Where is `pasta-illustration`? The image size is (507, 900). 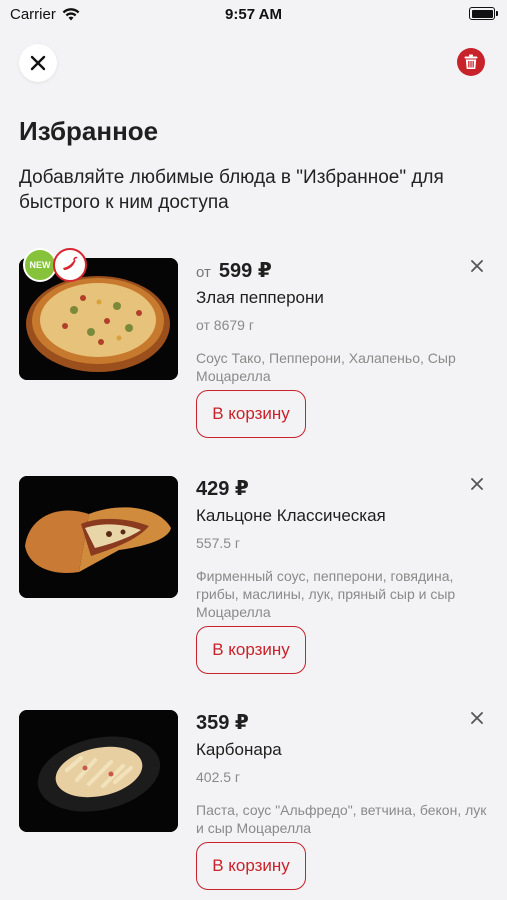
pasta-illustration is located at coordinates (98, 771).